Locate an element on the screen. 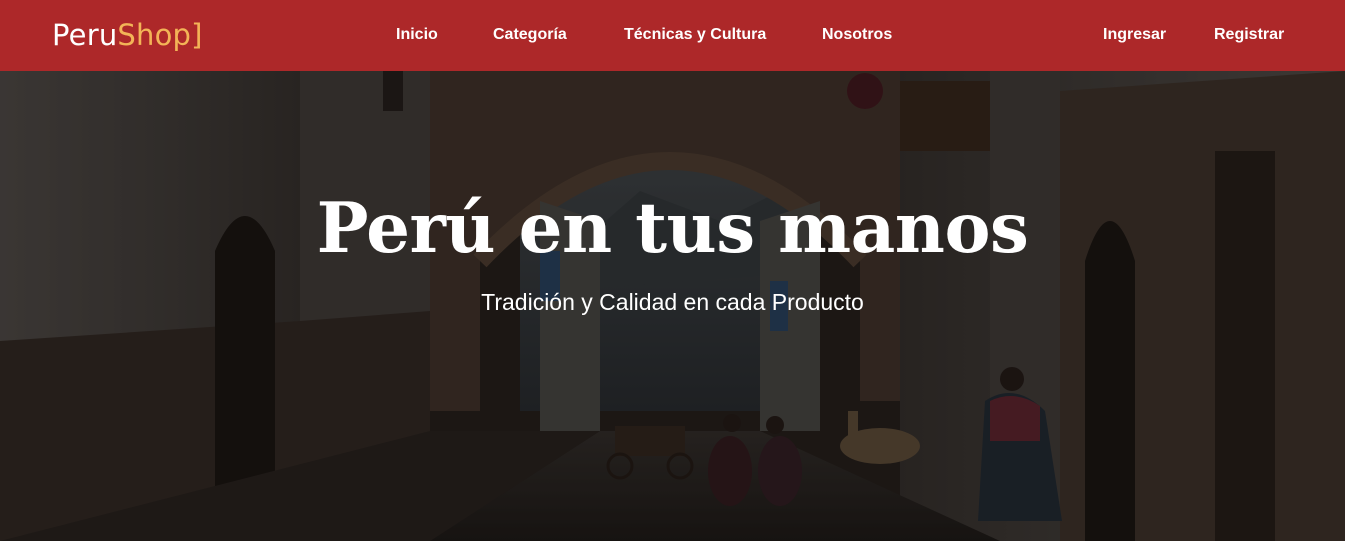  hero-subtitle: Tradición y Calidad en cada Producto is located at coordinates (672, 302).